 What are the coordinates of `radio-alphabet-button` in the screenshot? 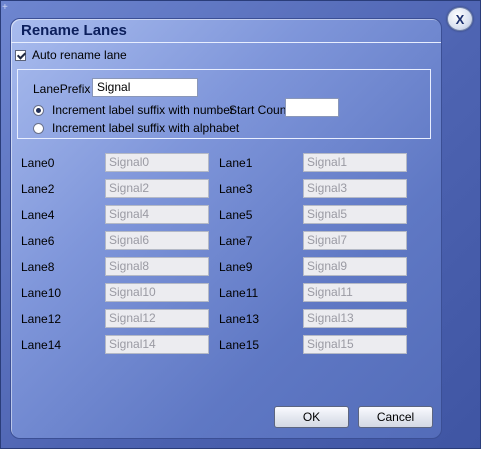 It's located at (38, 128).